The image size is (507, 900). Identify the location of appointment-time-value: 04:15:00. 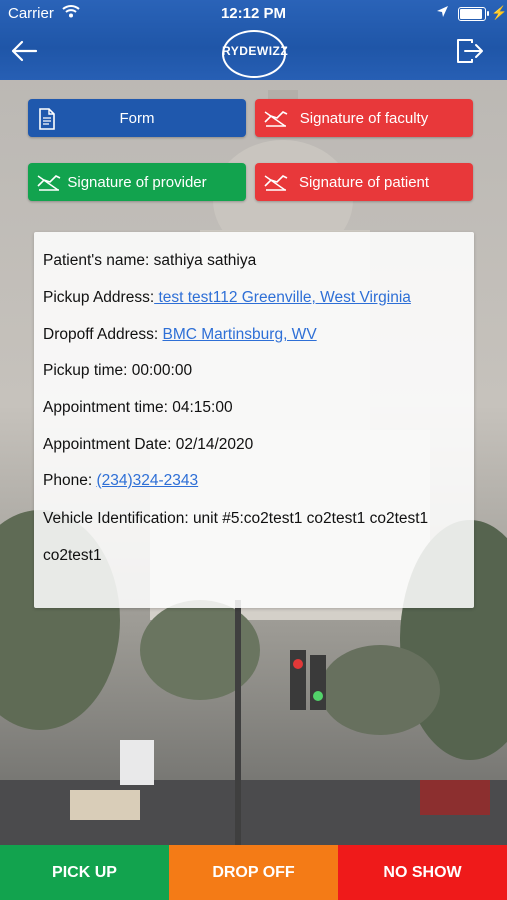
(202, 407).